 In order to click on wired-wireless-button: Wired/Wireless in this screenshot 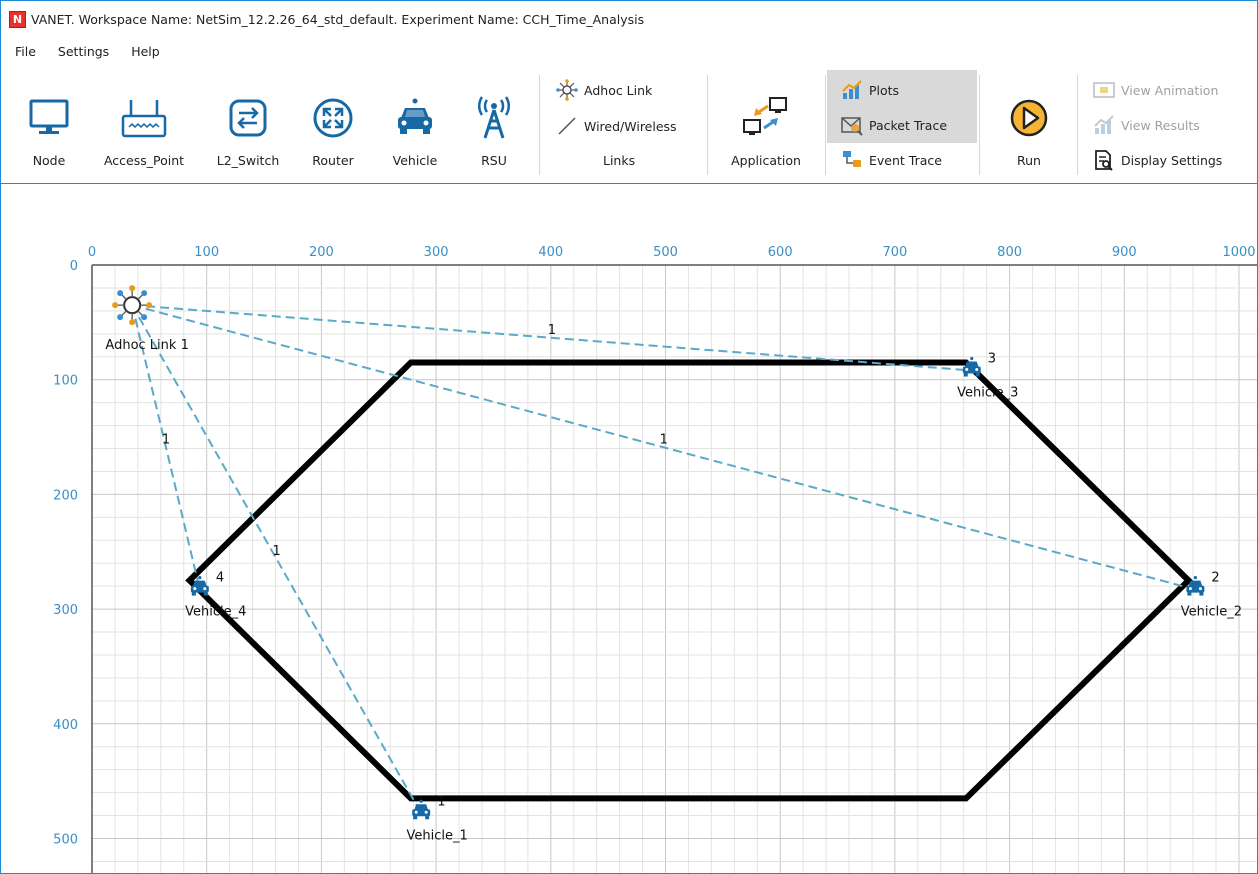, I will do `click(616, 126)`.